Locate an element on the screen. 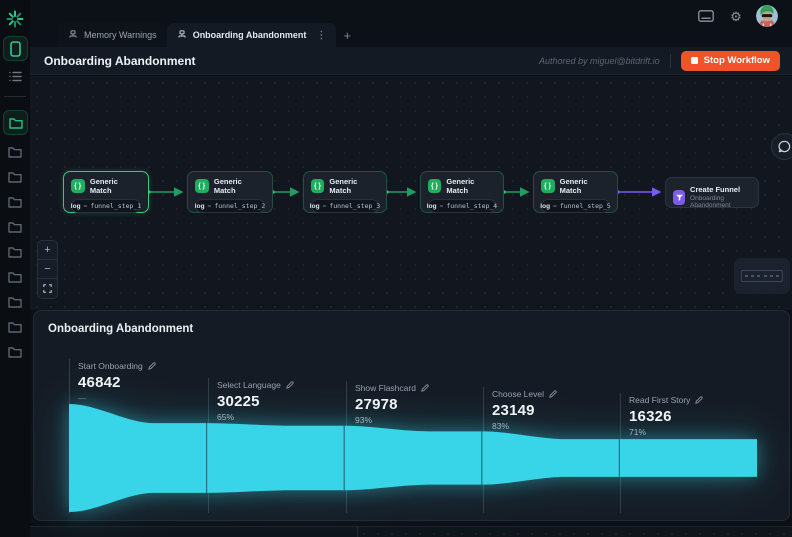 Image resolution: width=792 pixels, height=537 pixels. step-conversion: 71% is located at coordinates (638, 432).